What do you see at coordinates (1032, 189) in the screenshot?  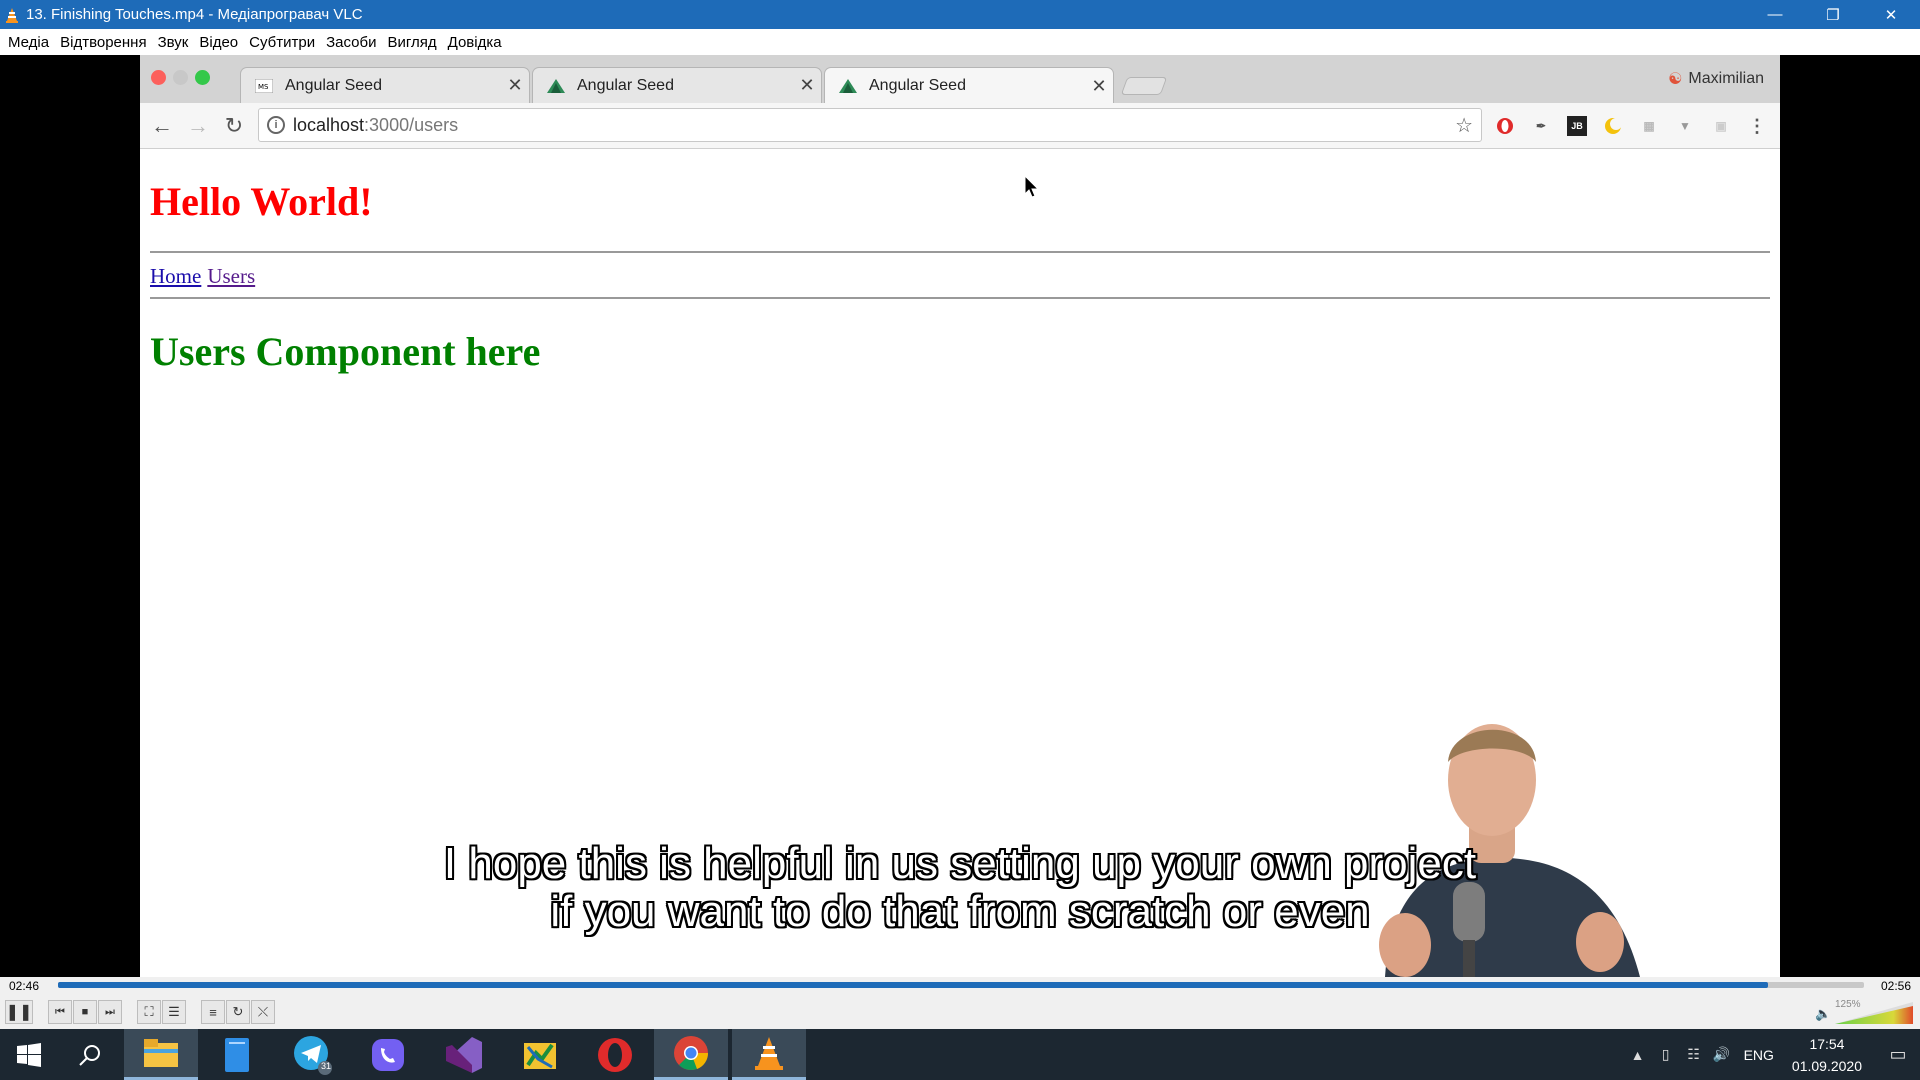 I see `mouse-cursor-icon` at bounding box center [1032, 189].